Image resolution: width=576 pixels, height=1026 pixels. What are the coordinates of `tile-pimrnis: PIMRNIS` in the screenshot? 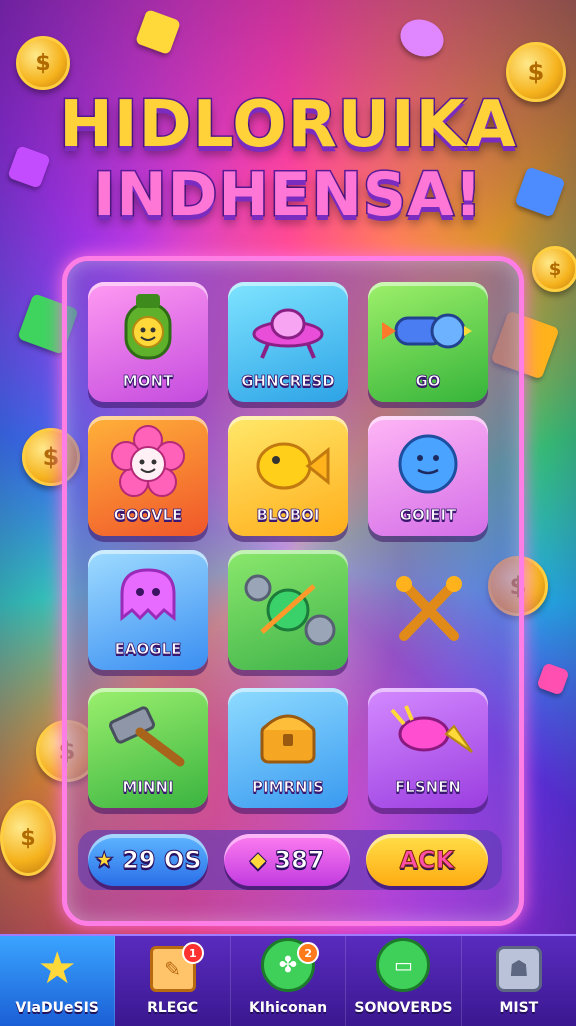 It's located at (288, 748).